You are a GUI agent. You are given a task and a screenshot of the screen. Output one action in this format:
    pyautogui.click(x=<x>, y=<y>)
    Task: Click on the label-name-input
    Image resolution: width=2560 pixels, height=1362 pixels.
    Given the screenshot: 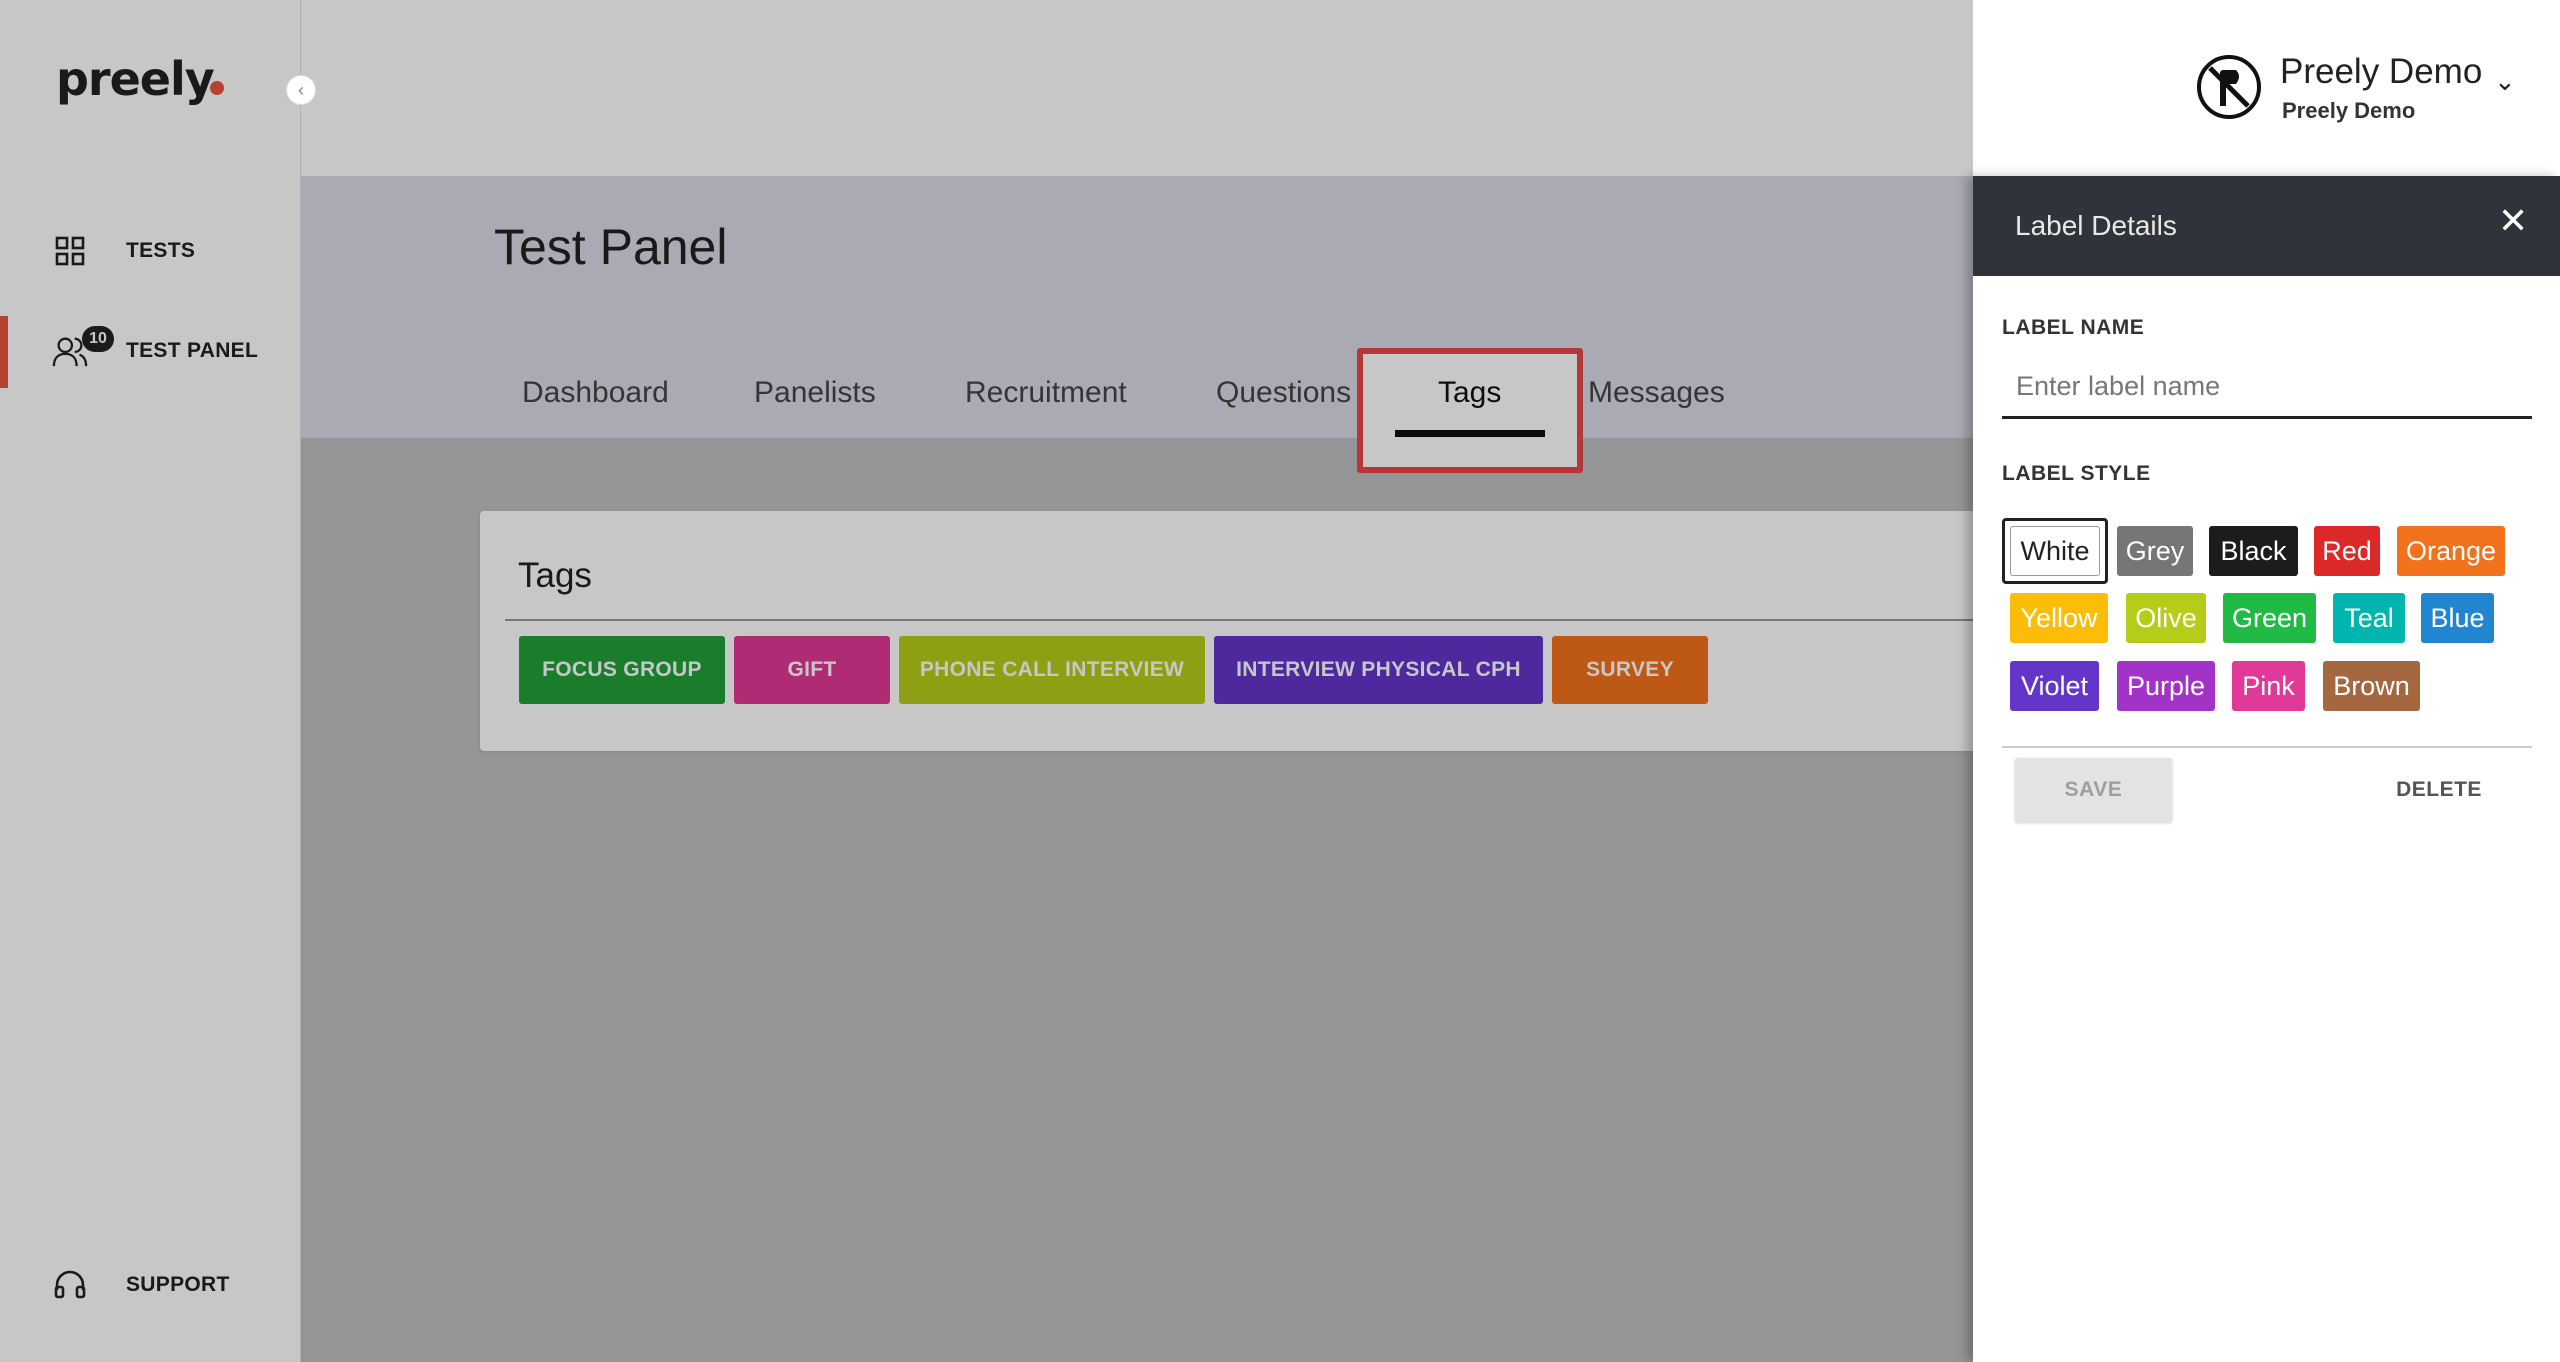 What is the action you would take?
    pyautogui.click(x=2267, y=388)
    